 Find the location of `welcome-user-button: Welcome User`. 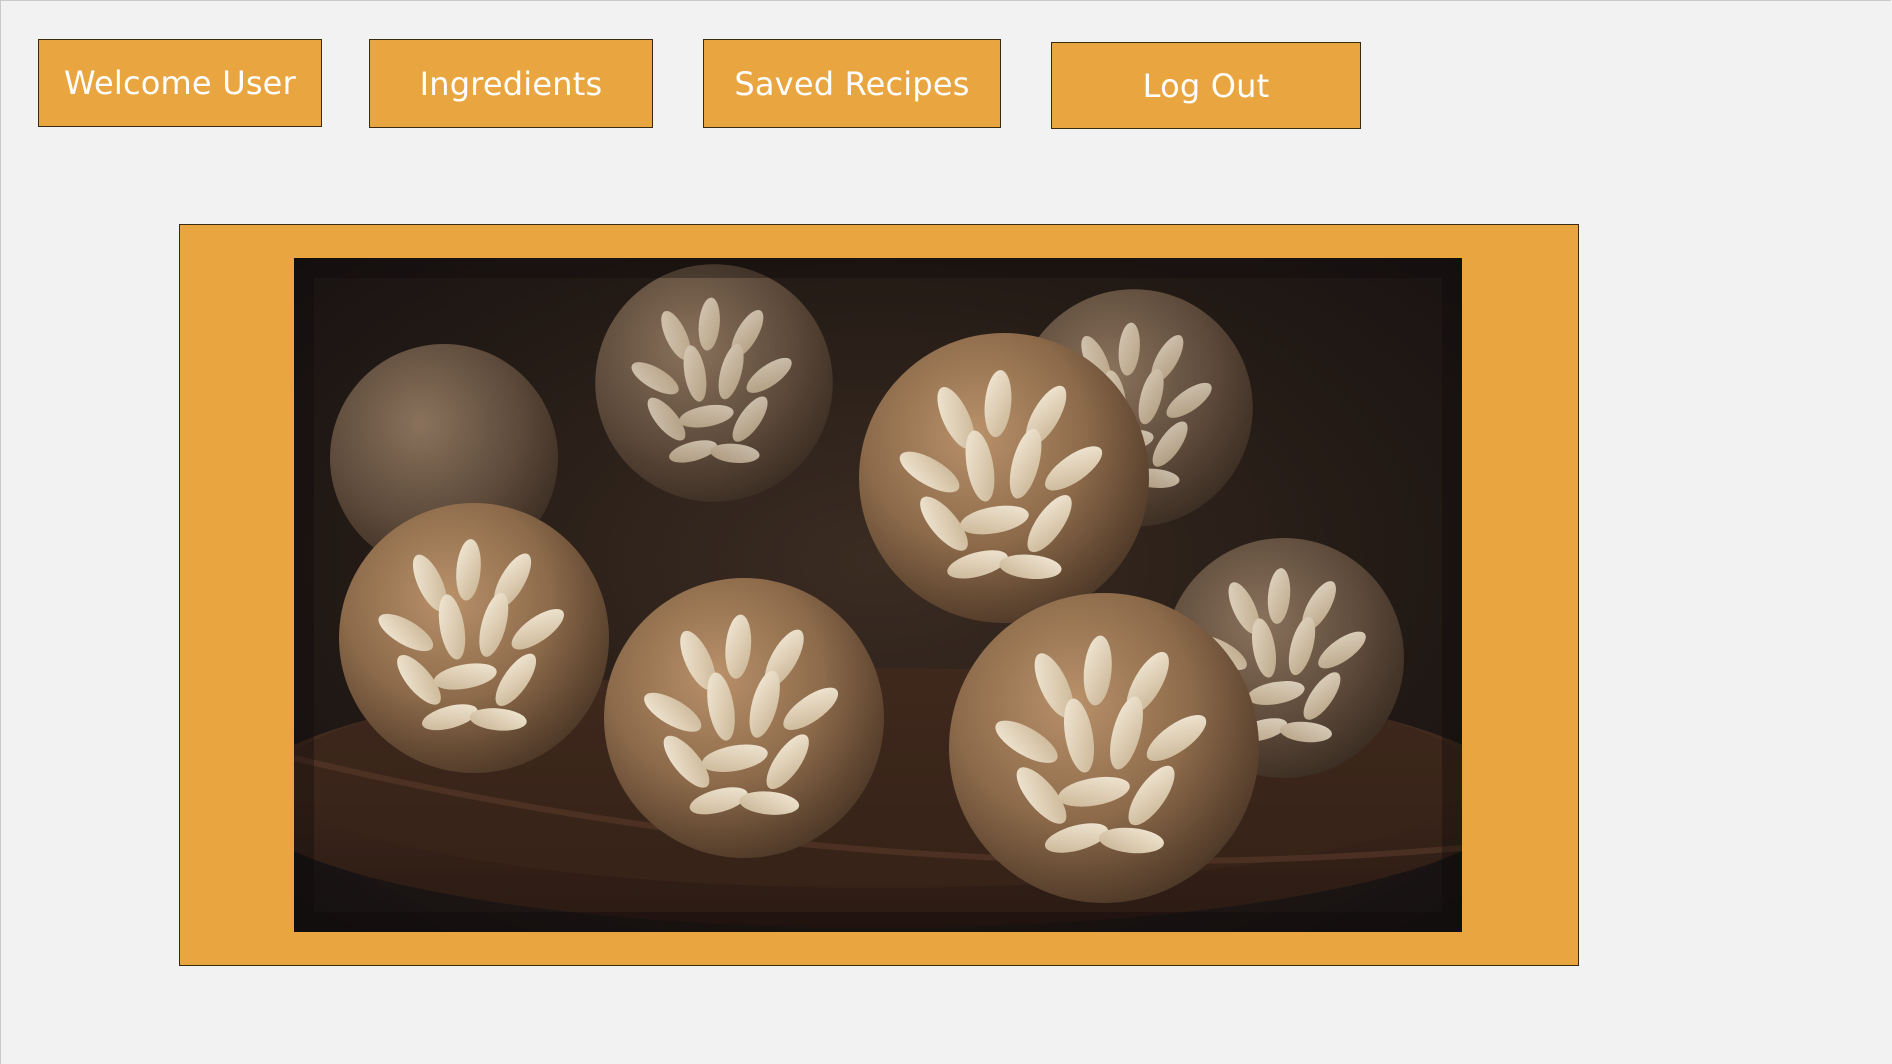

welcome-user-button: Welcome User is located at coordinates (180, 83).